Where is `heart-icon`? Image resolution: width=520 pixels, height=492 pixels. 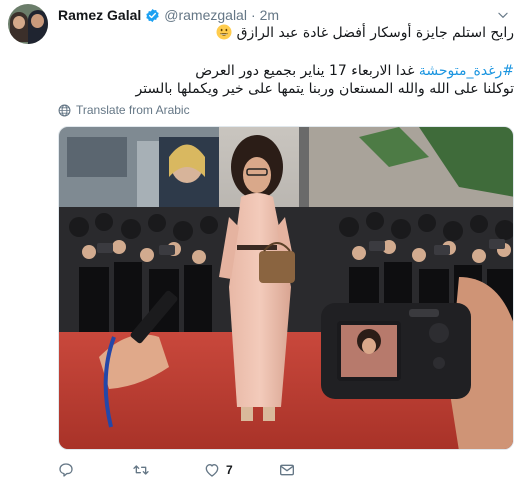
heart-icon is located at coordinates (212, 470).